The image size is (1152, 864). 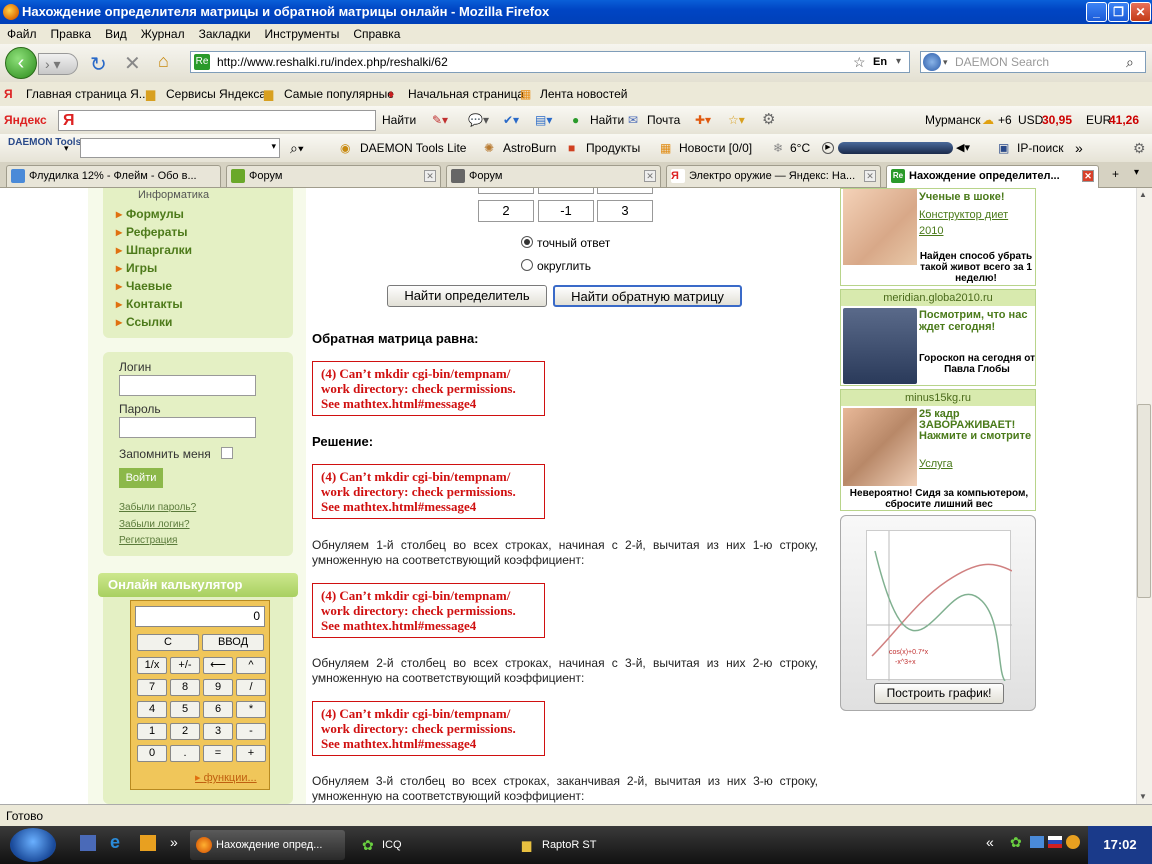 What do you see at coordinates (185, 731) in the screenshot?
I see `calc-key-2: 2` at bounding box center [185, 731].